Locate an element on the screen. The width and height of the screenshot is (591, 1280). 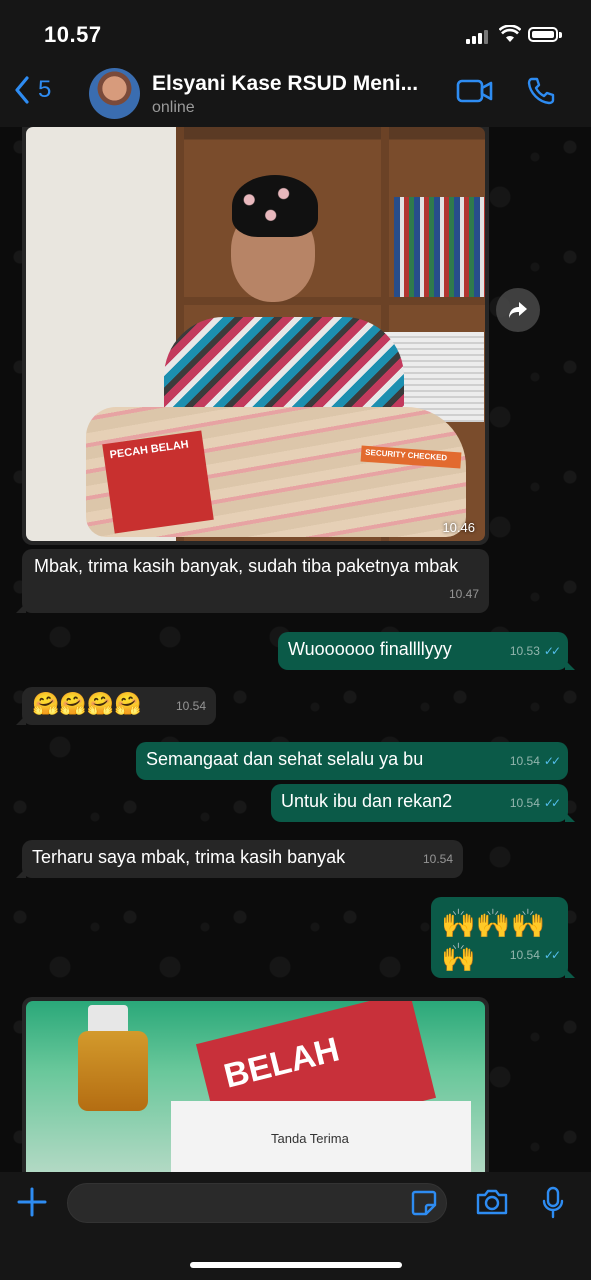
polka-dot-hat is located at coordinates (275, 206).